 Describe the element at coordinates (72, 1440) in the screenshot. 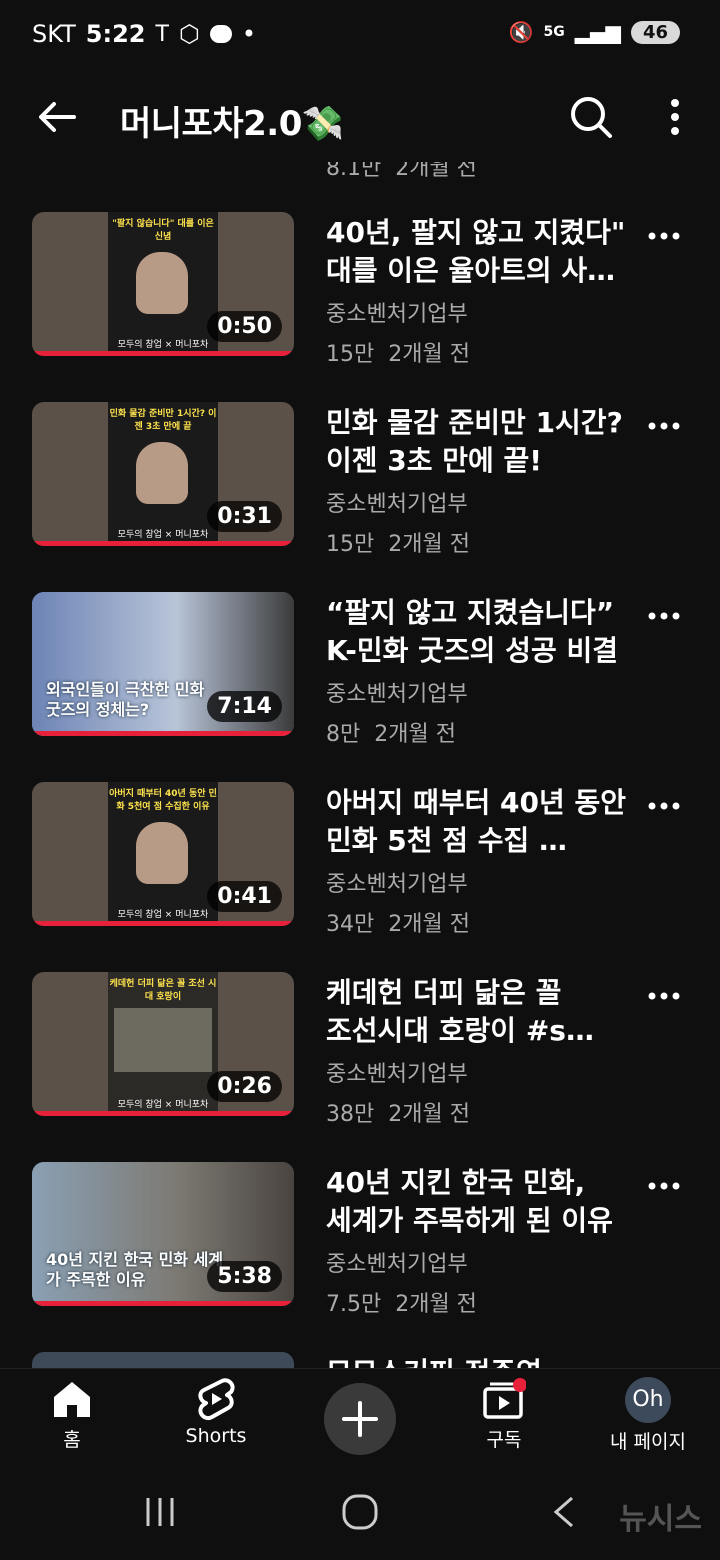

I see `nav-home-label: 홈` at that location.